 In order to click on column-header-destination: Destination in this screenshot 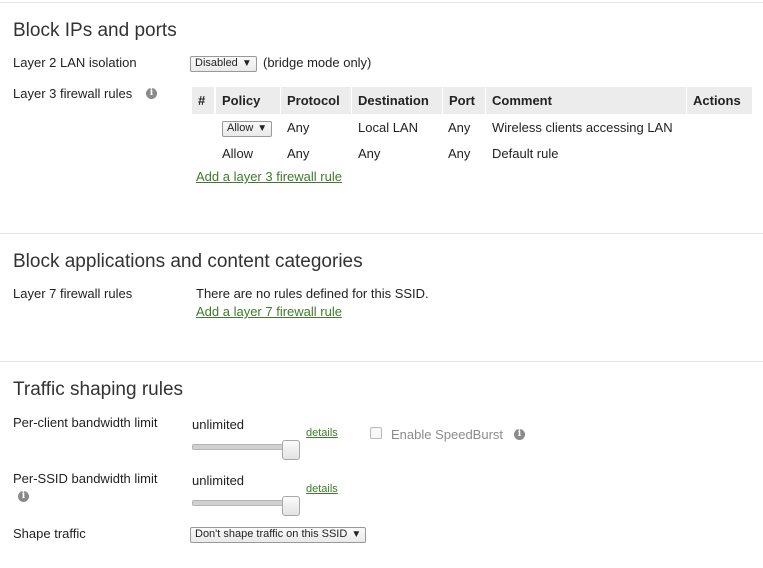, I will do `click(397, 100)`.